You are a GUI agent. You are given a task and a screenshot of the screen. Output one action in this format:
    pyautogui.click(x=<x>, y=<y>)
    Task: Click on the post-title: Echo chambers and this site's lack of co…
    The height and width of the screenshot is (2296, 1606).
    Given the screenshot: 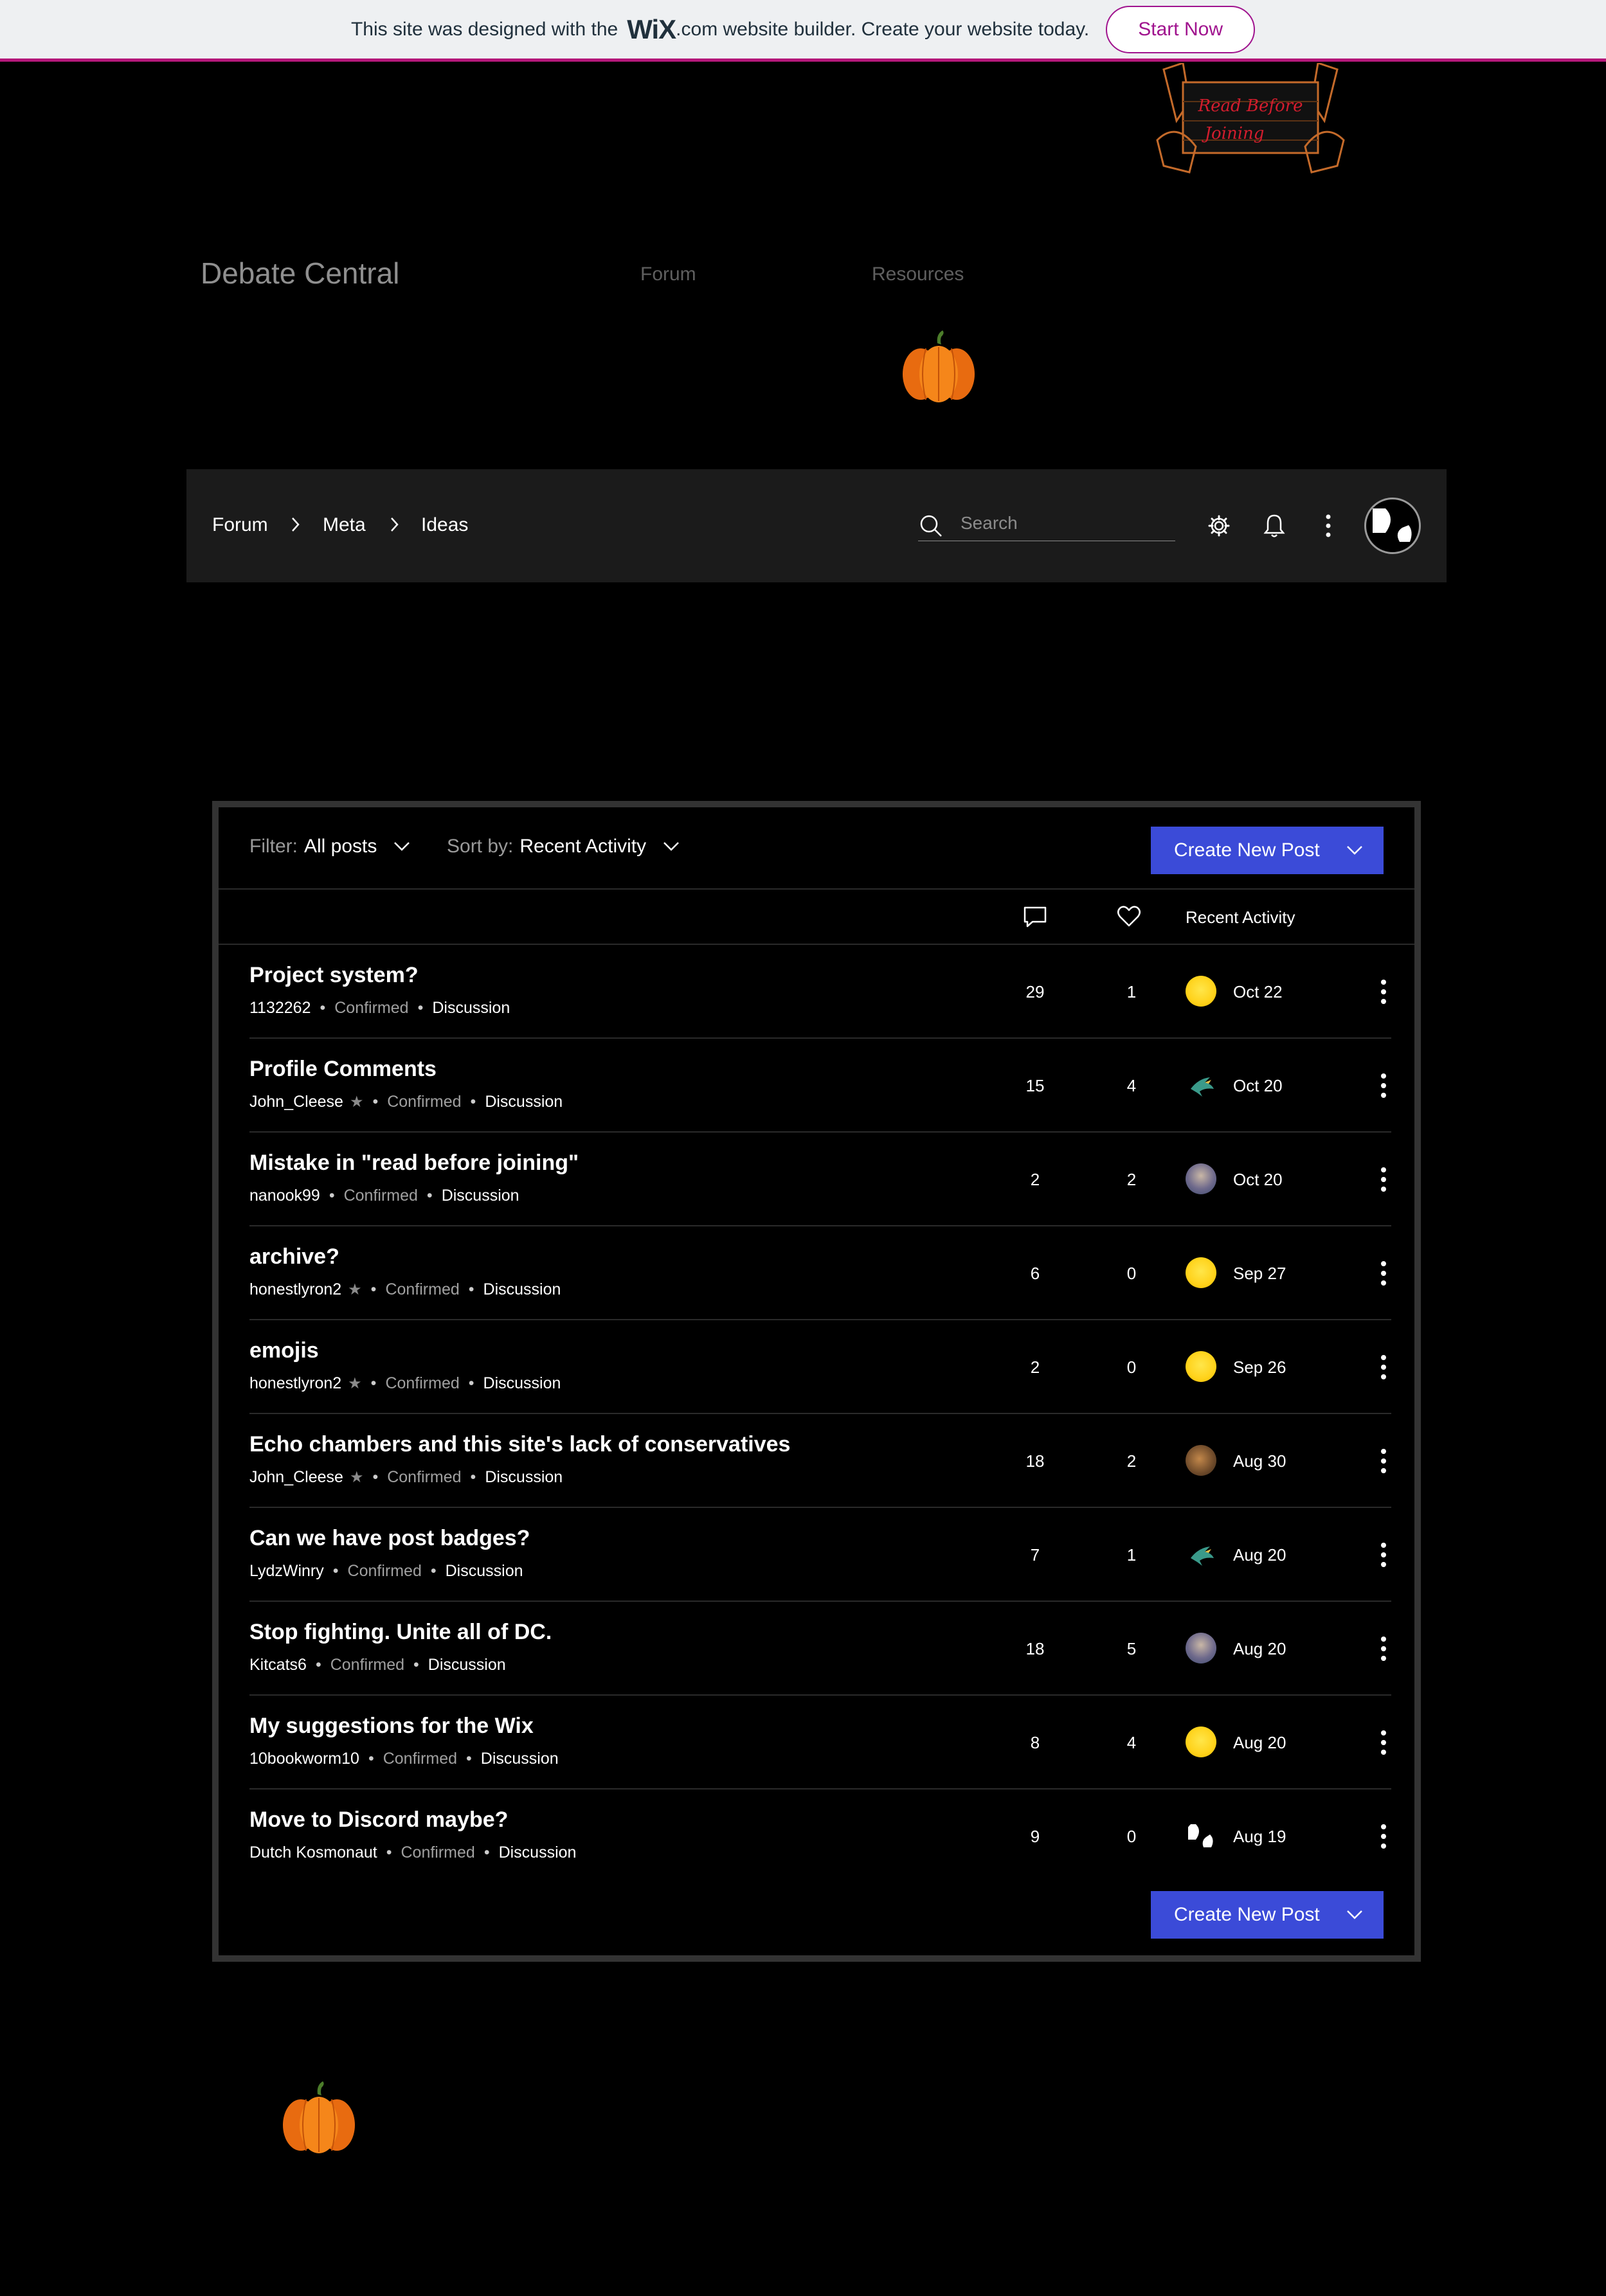 What is the action you would take?
    pyautogui.click(x=519, y=1445)
    